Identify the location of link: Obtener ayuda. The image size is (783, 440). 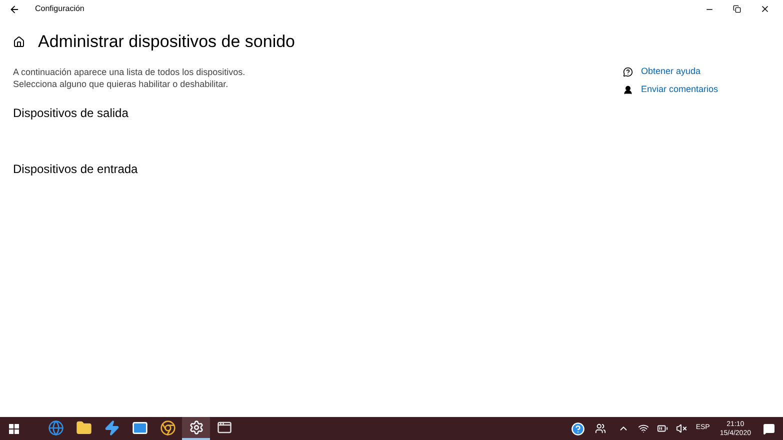
(671, 71).